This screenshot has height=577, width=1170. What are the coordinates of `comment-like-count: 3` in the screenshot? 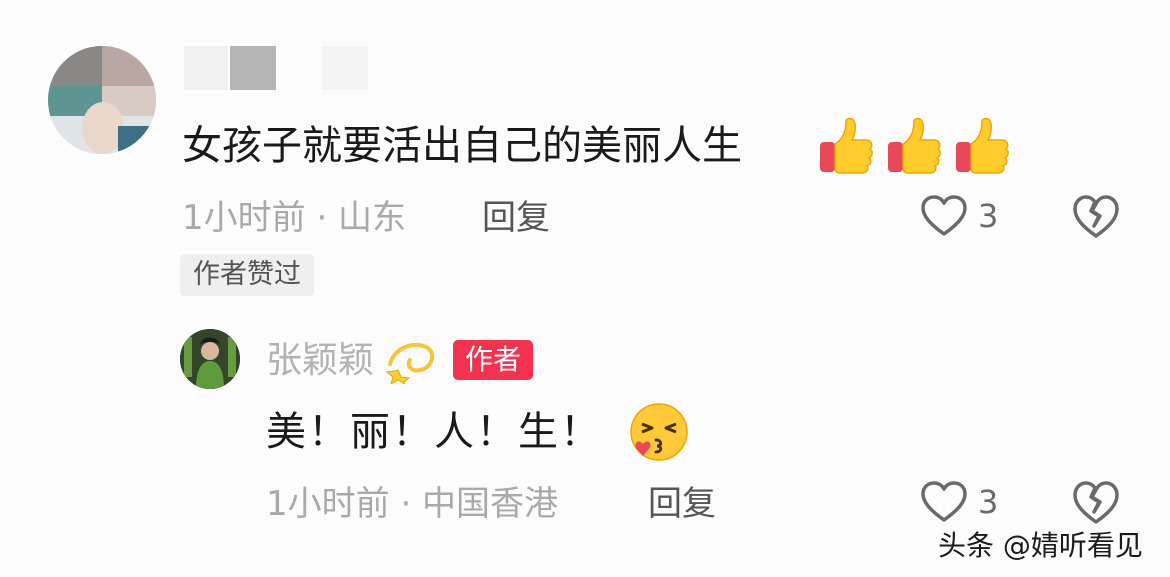 It's located at (988, 216).